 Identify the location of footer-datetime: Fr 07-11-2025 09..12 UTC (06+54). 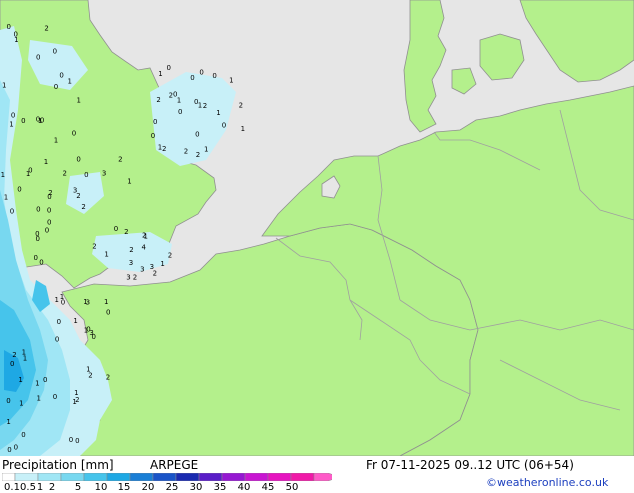
(470, 465).